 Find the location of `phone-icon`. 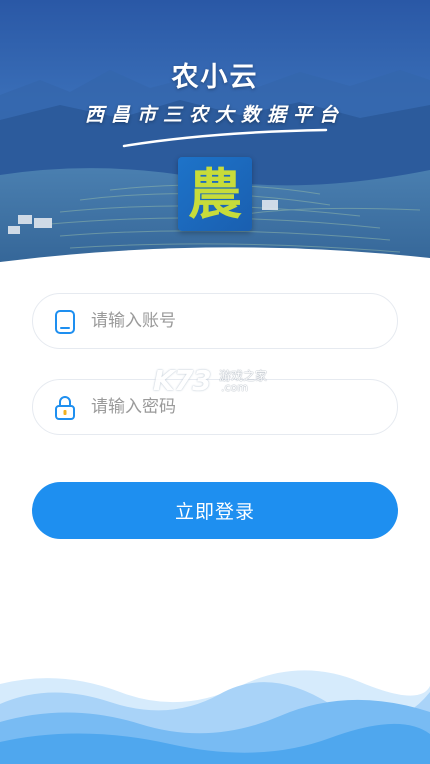

phone-icon is located at coordinates (65, 322).